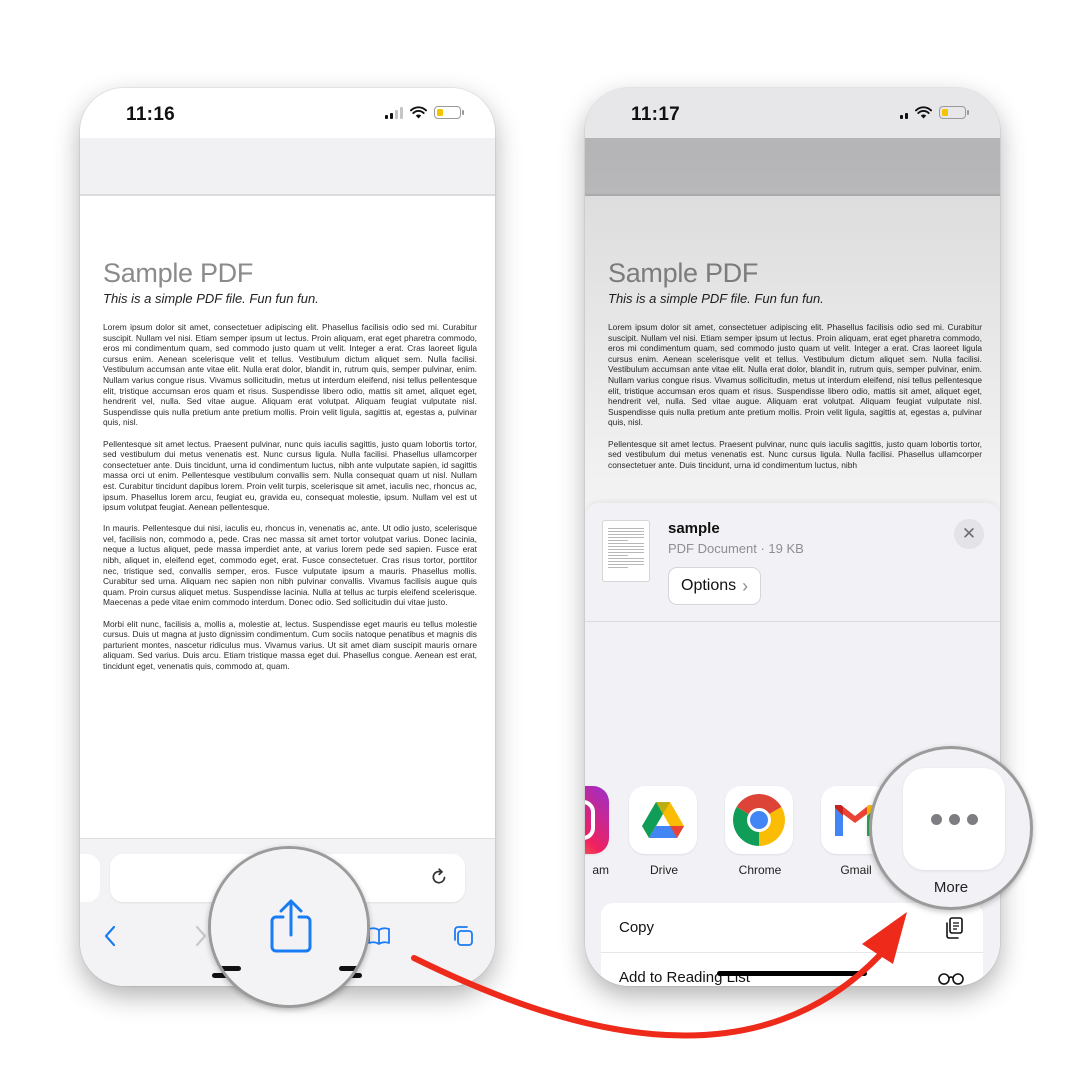 The width and height of the screenshot is (1080, 1080). I want to click on more-button-zoom: More, so click(951, 828).